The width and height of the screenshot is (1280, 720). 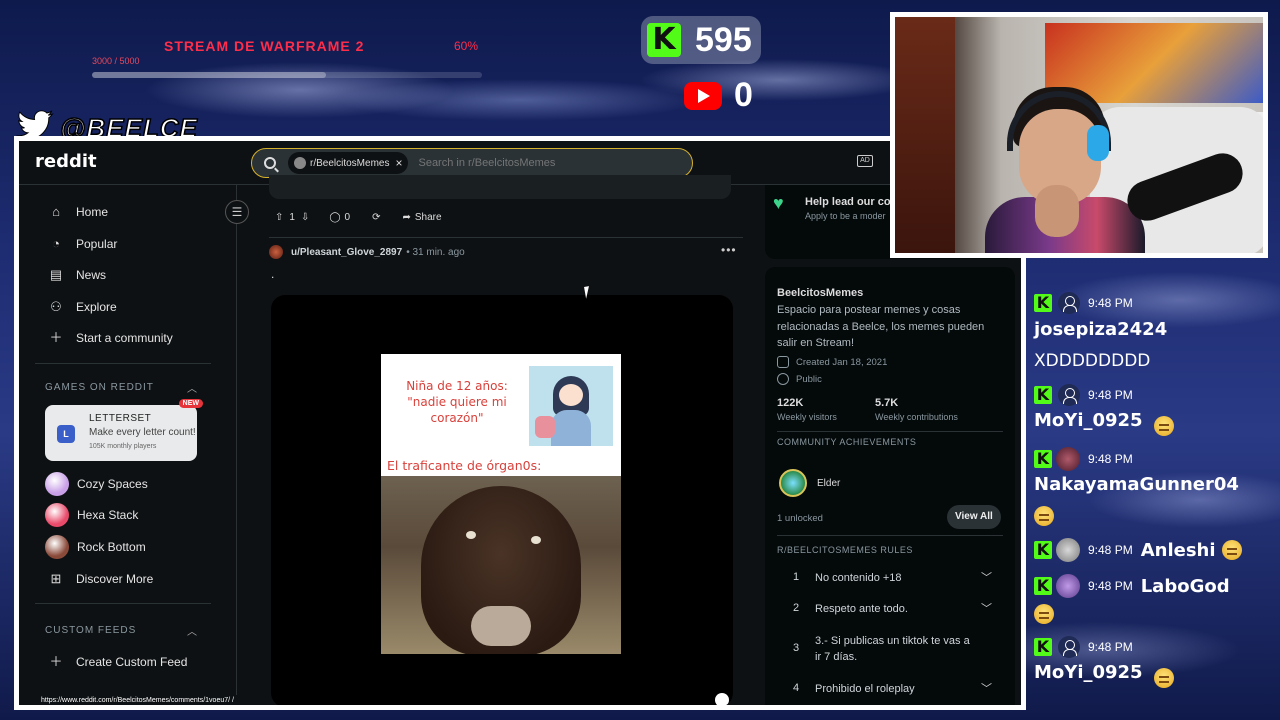 What do you see at coordinates (346, 252) in the screenshot?
I see `post-author: u/Pleasant_Glove_2897` at bounding box center [346, 252].